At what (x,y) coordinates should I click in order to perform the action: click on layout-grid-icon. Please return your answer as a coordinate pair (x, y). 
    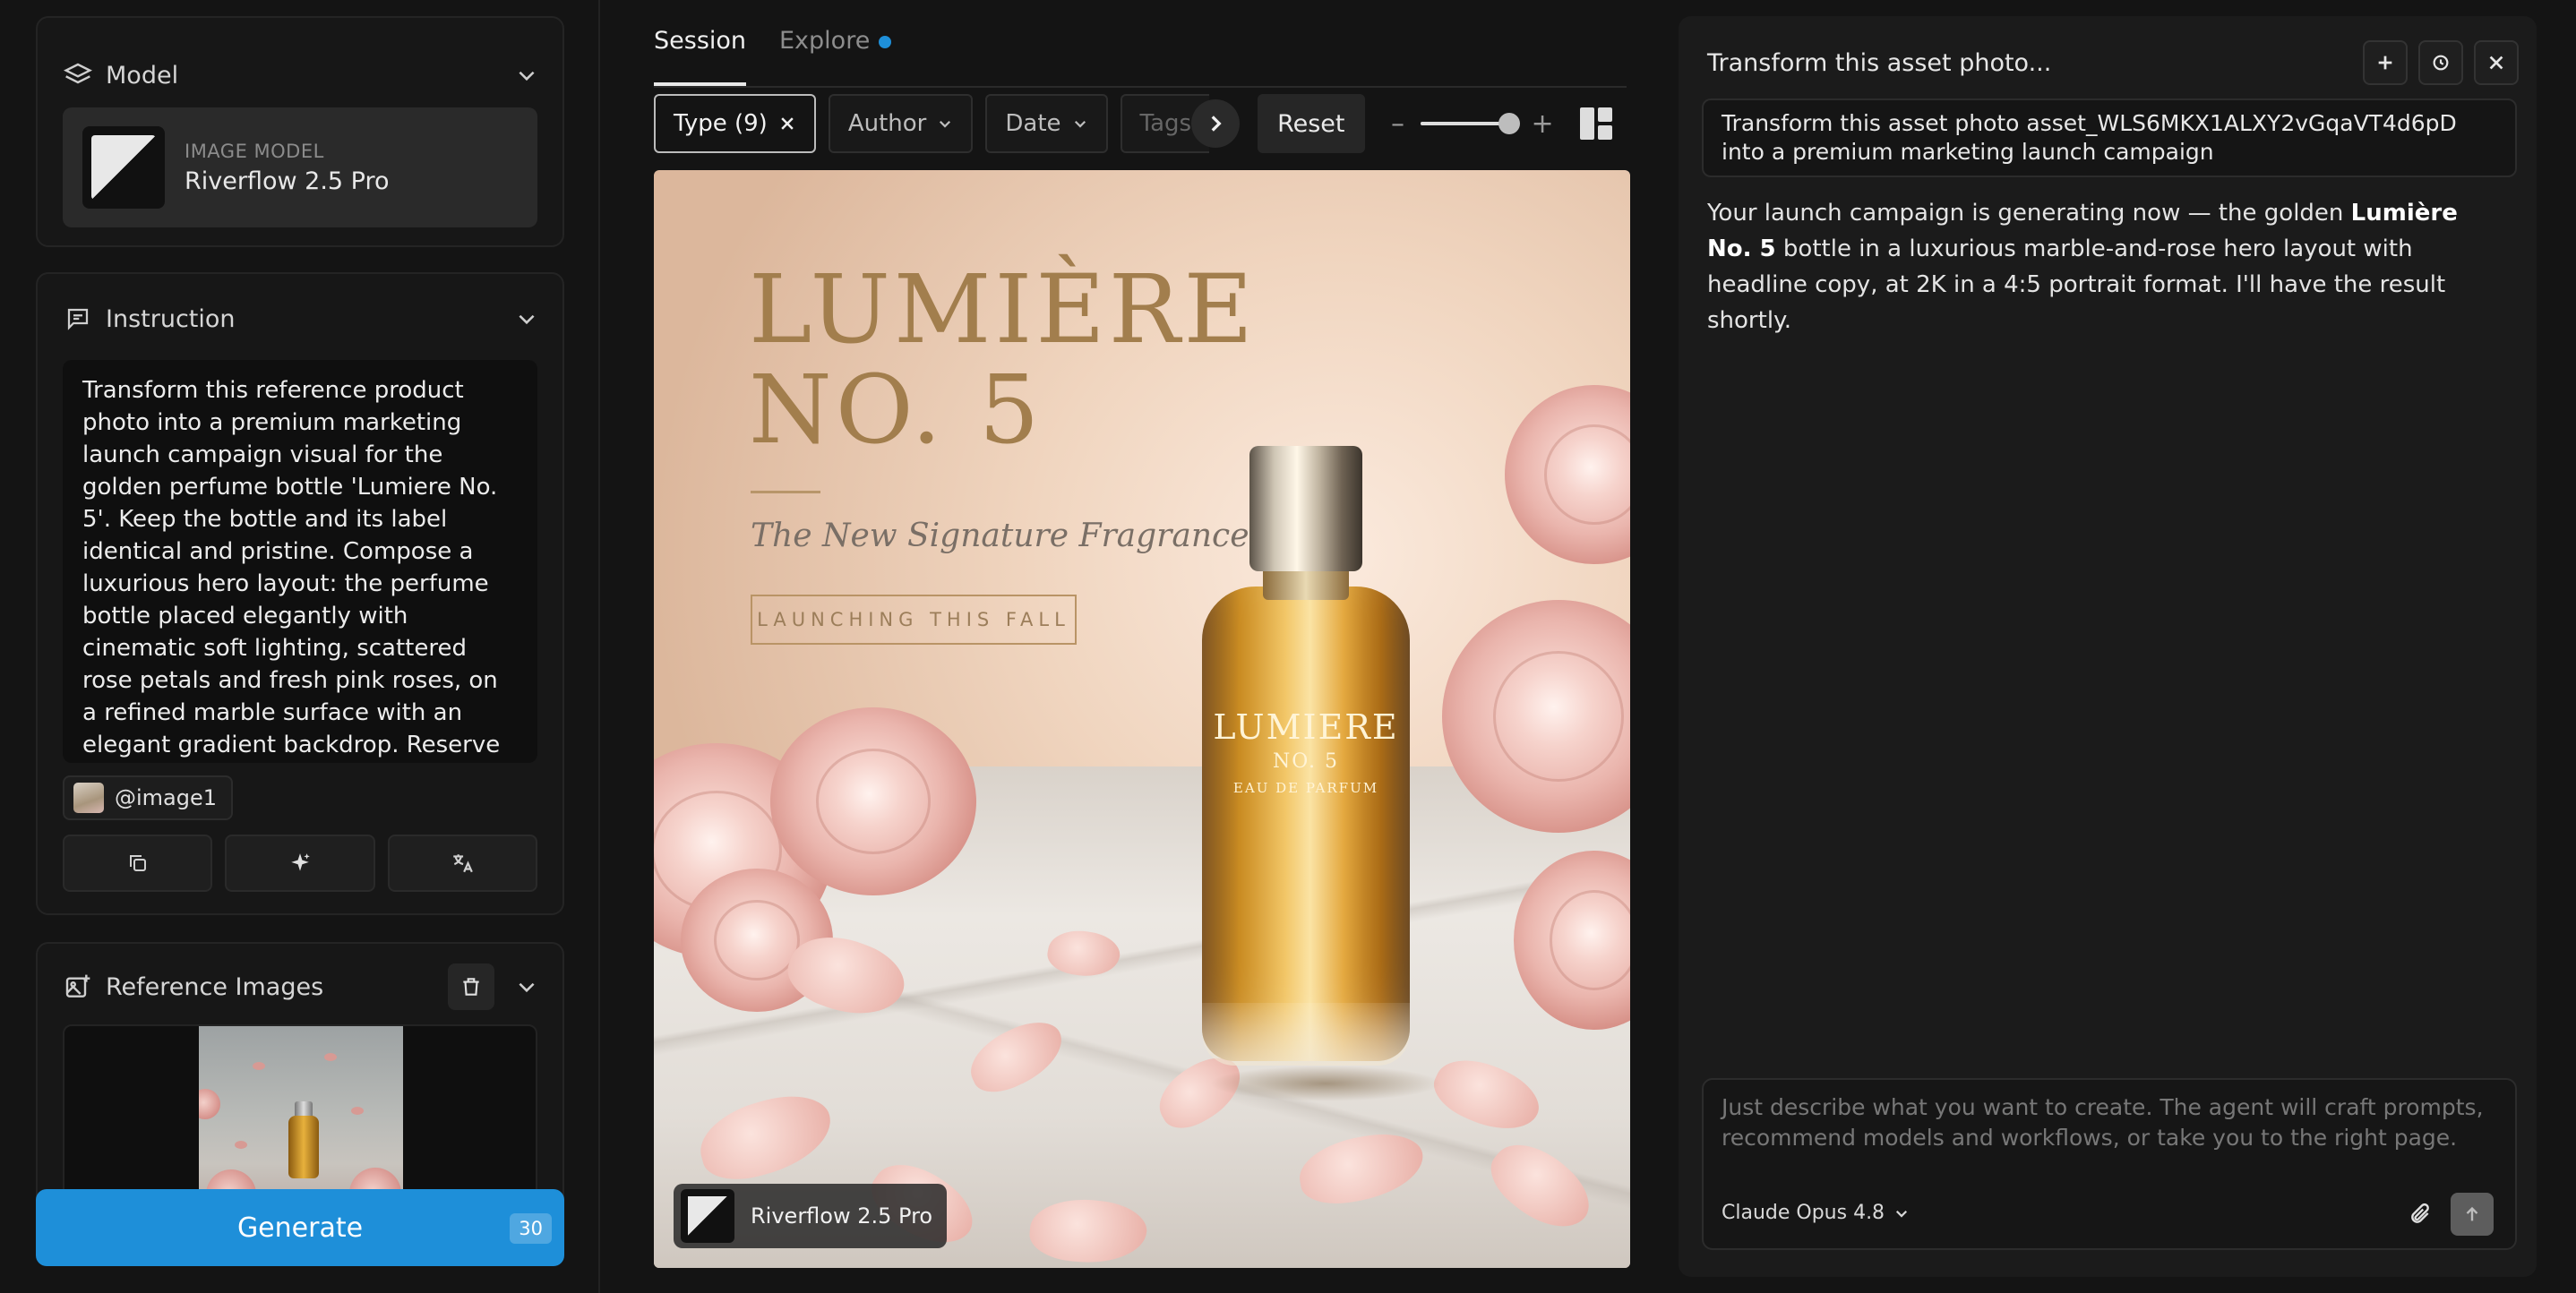
    Looking at the image, I should click on (1595, 123).